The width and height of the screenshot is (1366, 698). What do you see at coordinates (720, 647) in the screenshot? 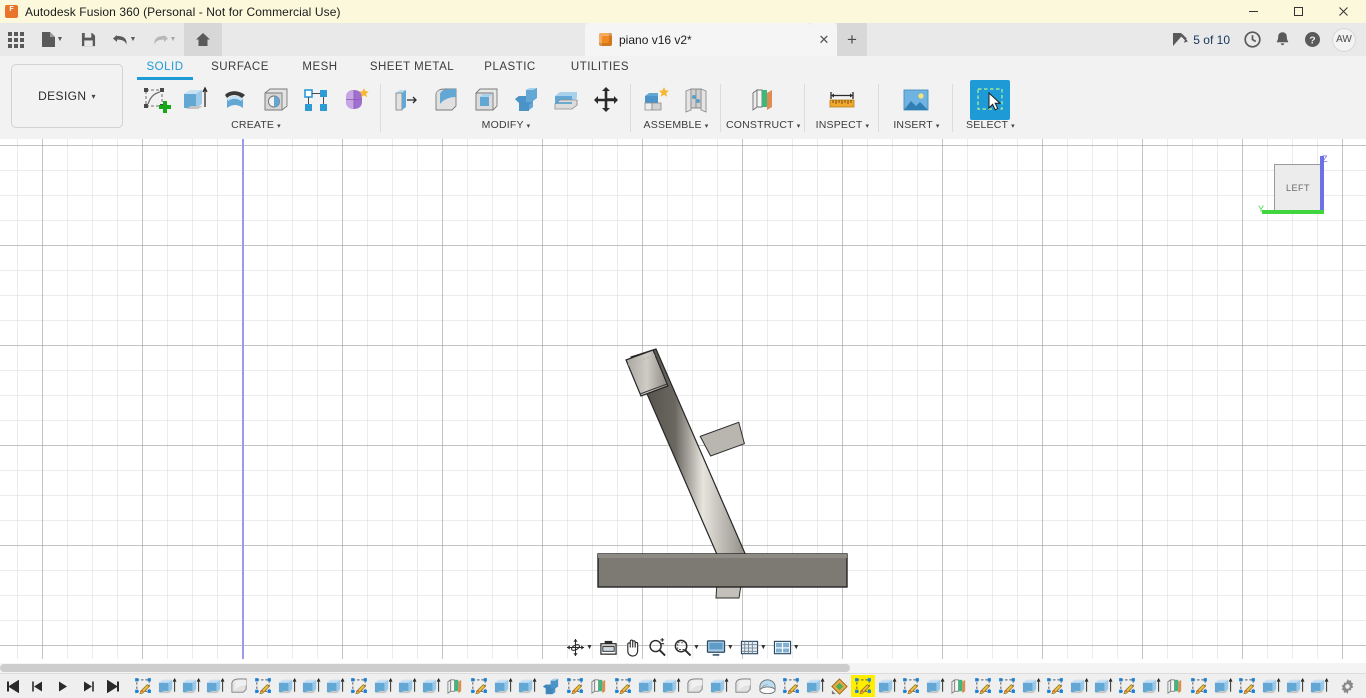
I see `display-settings-icon: ▼` at bounding box center [720, 647].